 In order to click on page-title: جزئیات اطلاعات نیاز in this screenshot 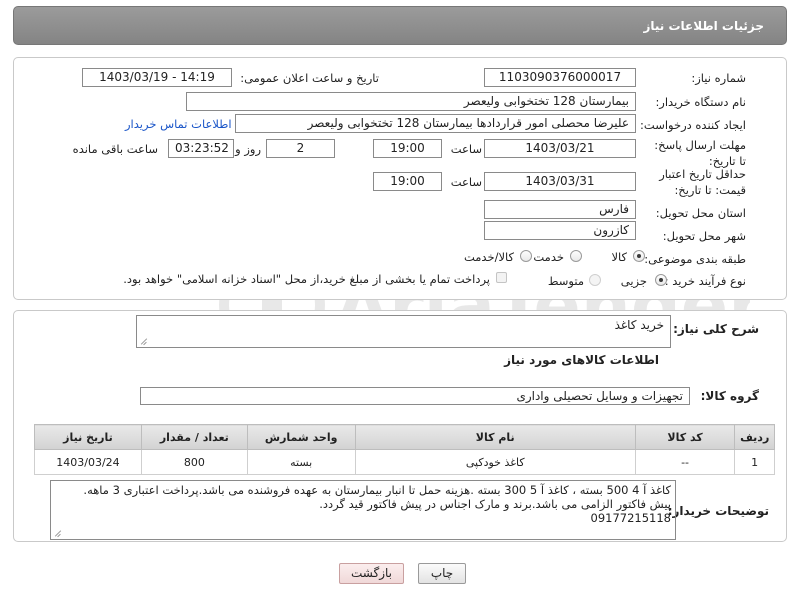, I will do `click(703, 26)`.